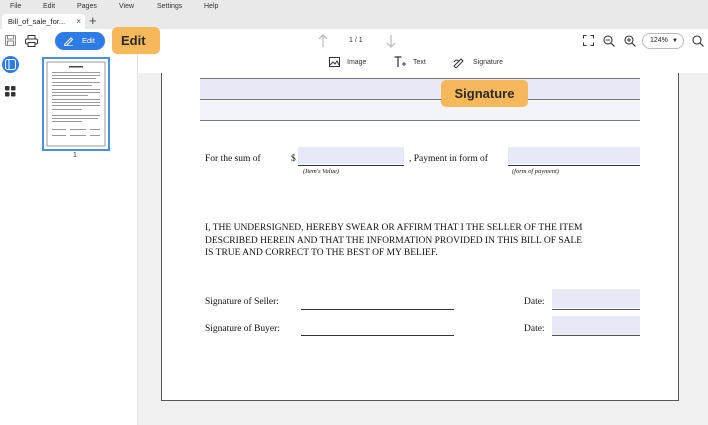  What do you see at coordinates (596, 298) in the screenshot?
I see `seller-date-field` at bounding box center [596, 298].